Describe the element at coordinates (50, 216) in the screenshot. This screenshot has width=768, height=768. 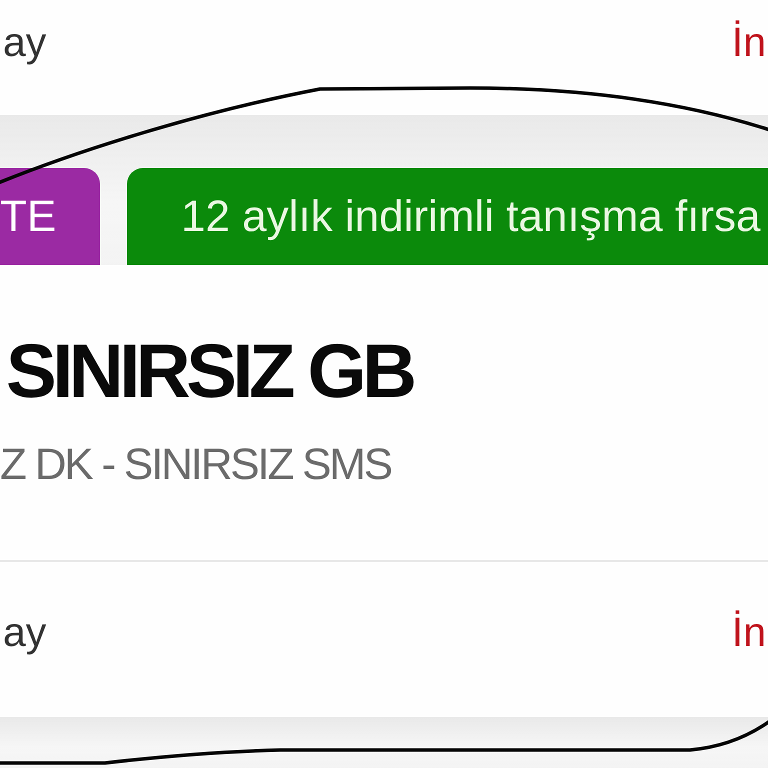
I see `plan-tag: TE` at that location.